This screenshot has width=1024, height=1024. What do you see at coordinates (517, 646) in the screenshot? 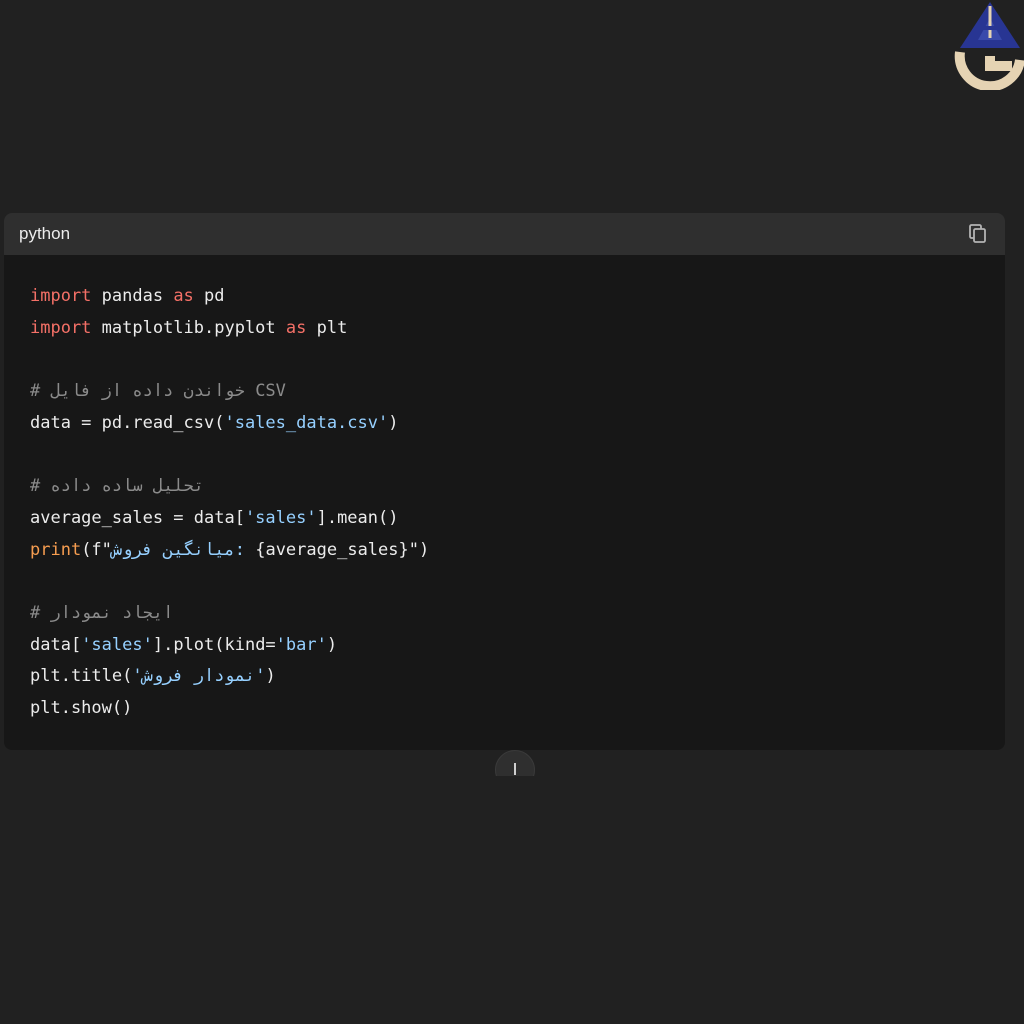
I see `code-line: data['sales'].plot(kind='bar')` at bounding box center [517, 646].